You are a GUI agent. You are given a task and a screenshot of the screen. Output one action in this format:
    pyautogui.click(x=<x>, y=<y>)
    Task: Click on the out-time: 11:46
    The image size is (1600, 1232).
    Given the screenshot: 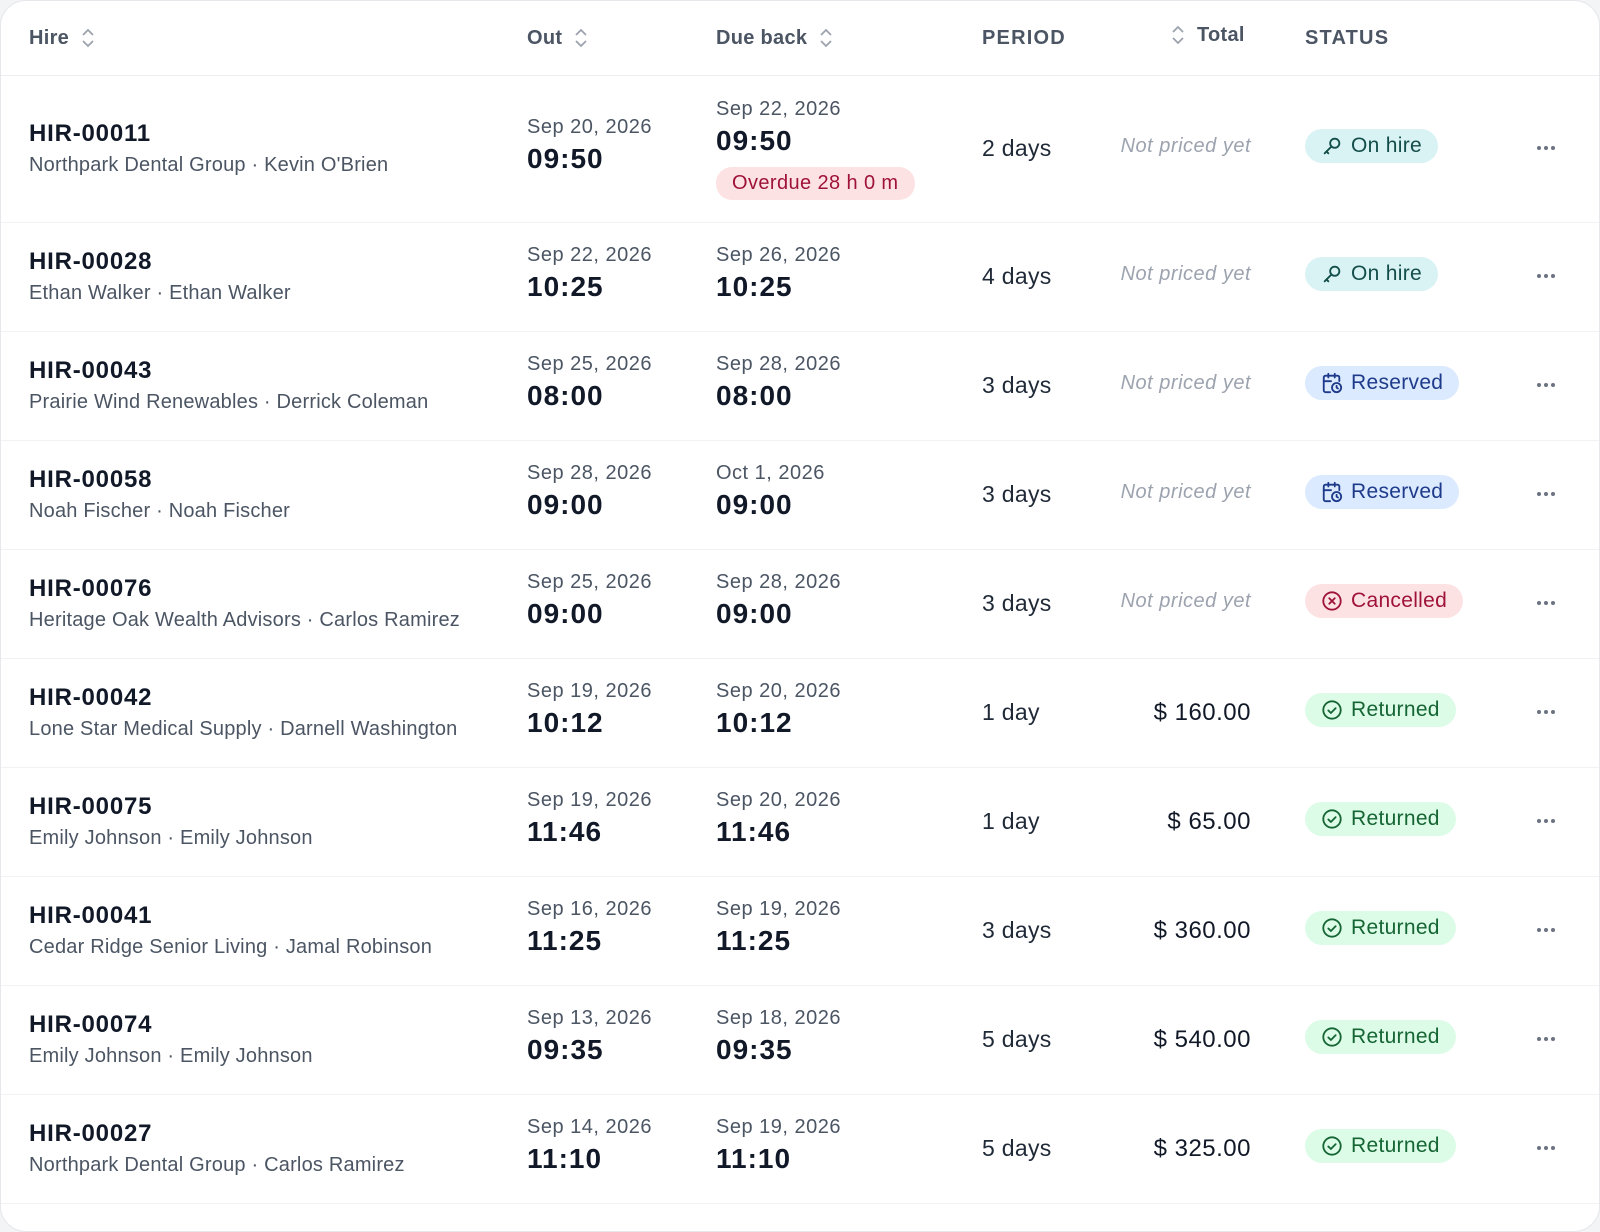 What is the action you would take?
    pyautogui.click(x=565, y=831)
    